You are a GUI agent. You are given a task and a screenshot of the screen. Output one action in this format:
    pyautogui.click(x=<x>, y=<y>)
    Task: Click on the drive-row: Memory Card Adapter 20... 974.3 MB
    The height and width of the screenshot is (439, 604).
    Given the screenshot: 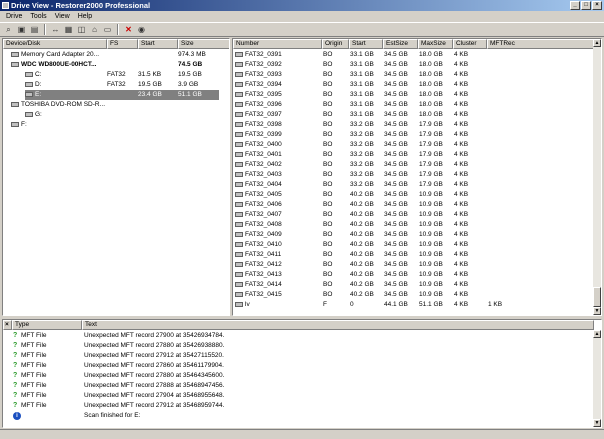 What is the action you would take?
    pyautogui.click(x=116, y=55)
    